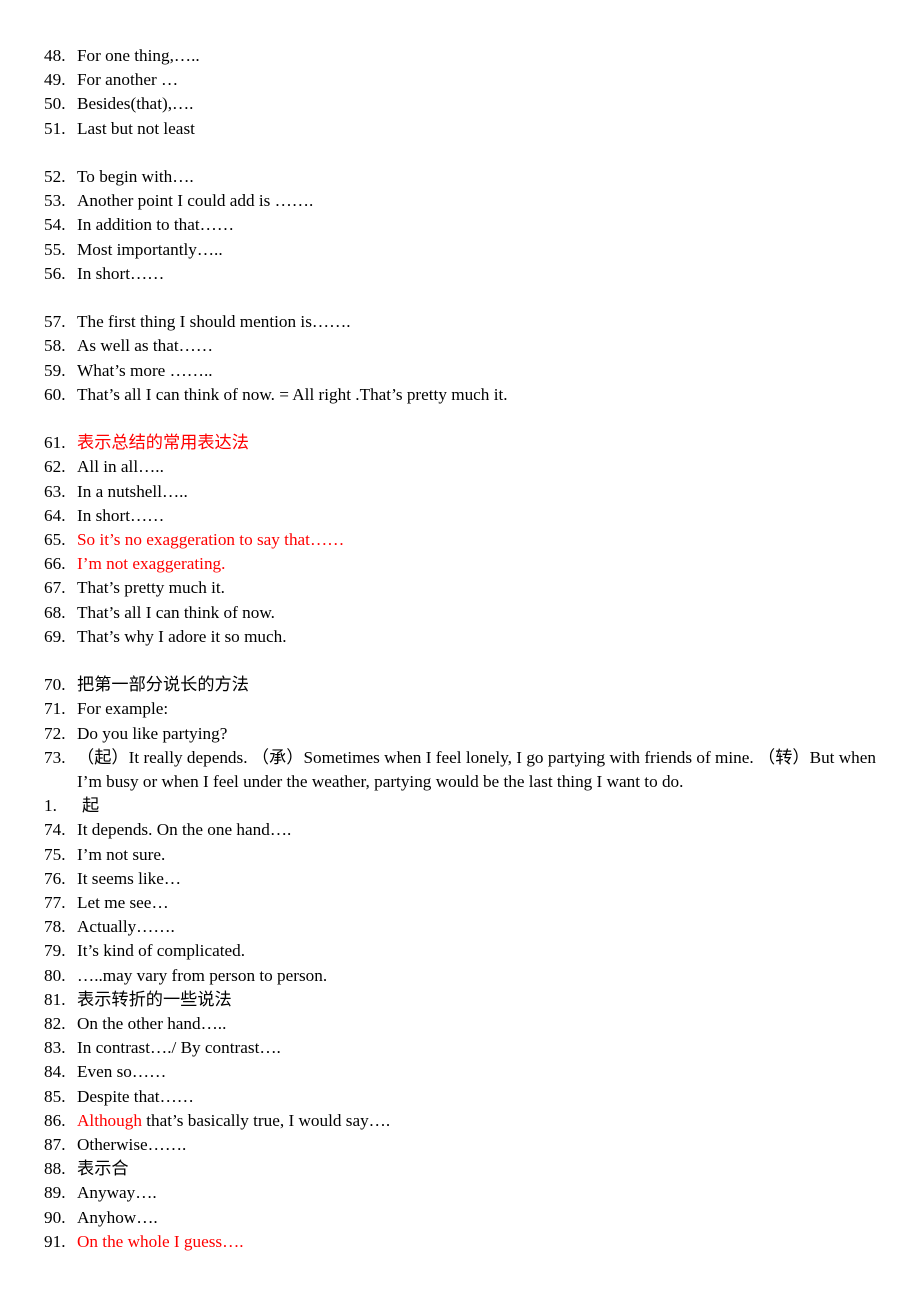 The width and height of the screenshot is (920, 1302). Describe the element at coordinates (460, 855) in the screenshot. I see `list-item: 75. I’m not sure.` at that location.